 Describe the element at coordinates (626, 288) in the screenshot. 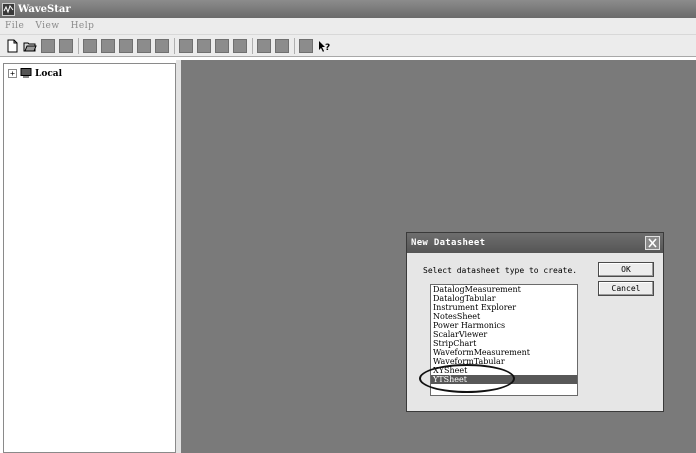

I see `cancel-button: Cancel` at that location.